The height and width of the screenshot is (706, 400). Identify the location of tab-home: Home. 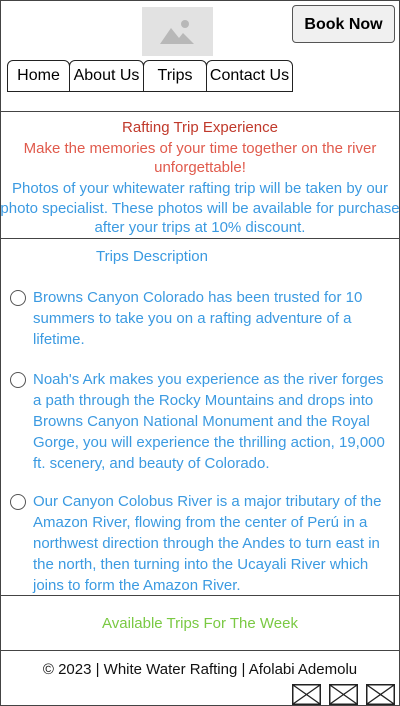
(38, 76).